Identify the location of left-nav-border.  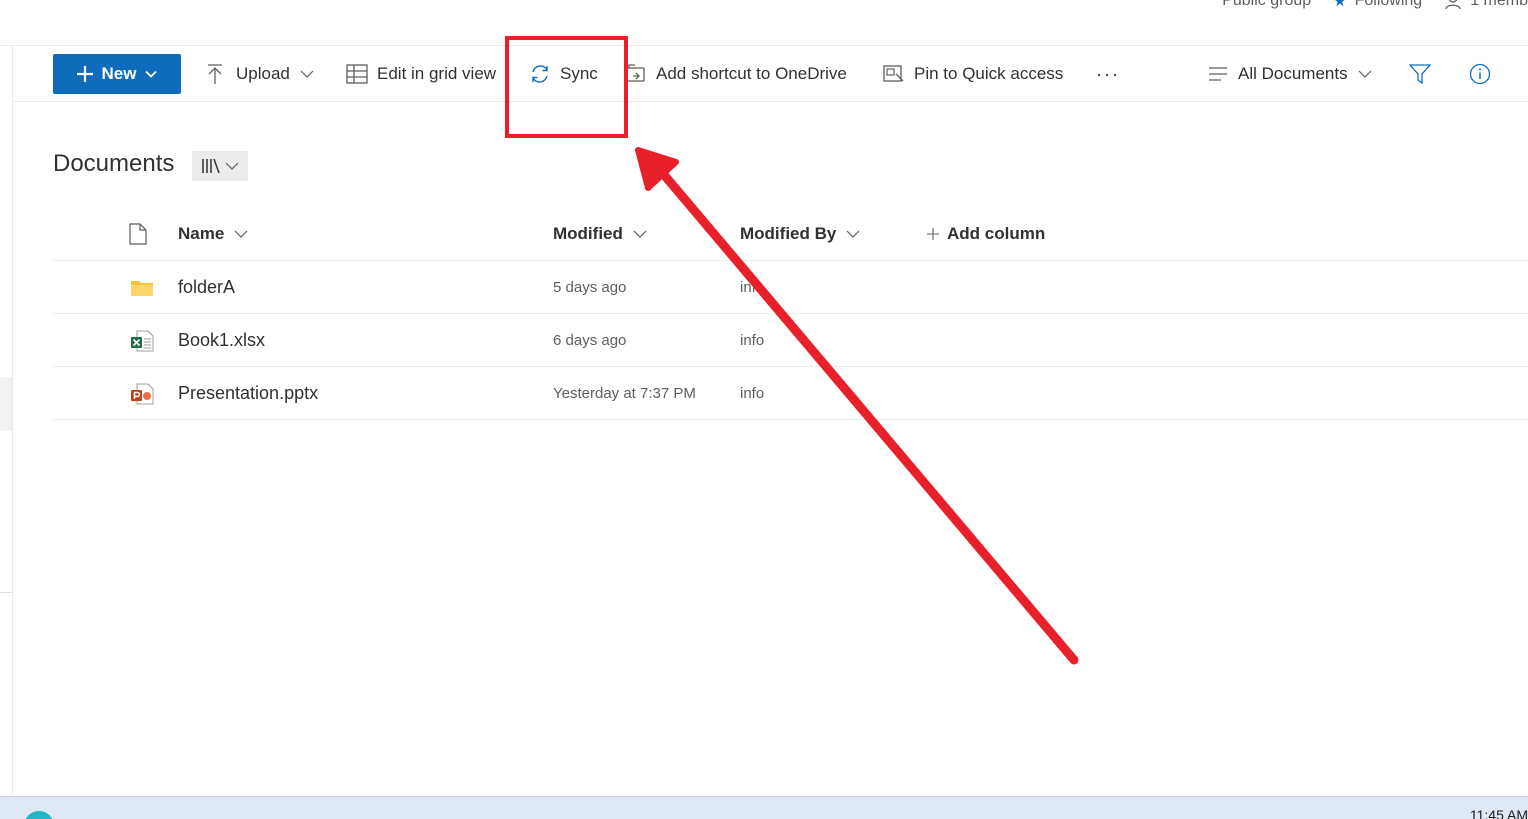
(12, 421).